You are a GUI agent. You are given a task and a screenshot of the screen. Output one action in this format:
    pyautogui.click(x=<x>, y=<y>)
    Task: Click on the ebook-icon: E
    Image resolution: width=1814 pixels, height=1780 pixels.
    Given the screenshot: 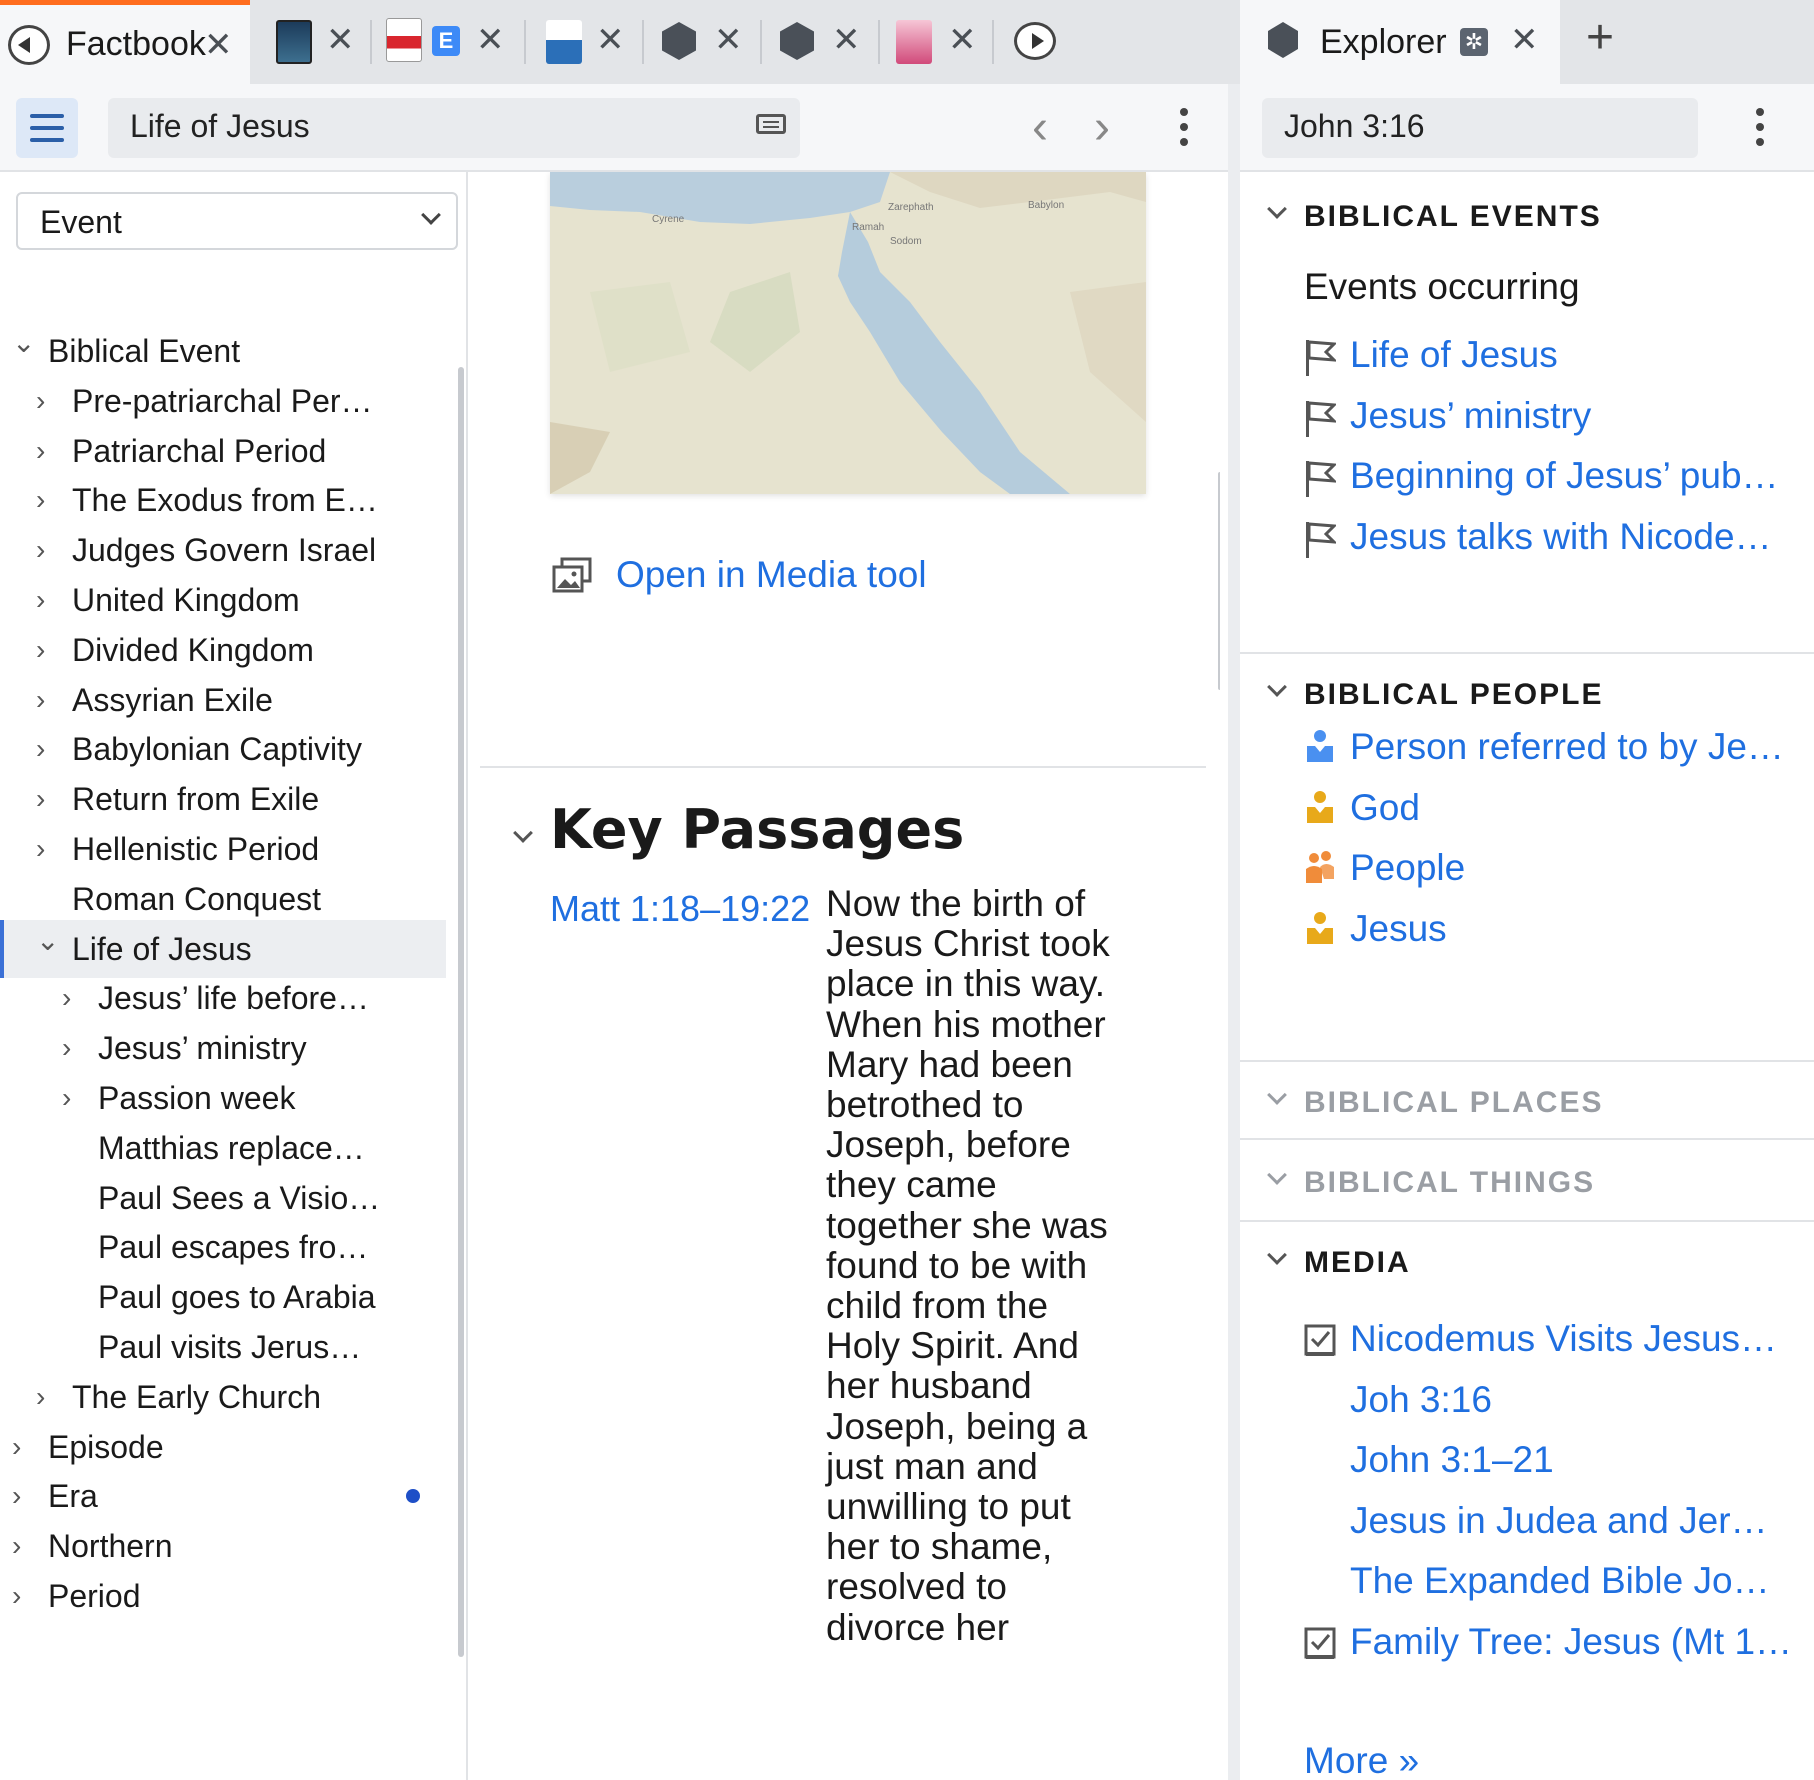 What is the action you would take?
    pyautogui.click(x=446, y=41)
    